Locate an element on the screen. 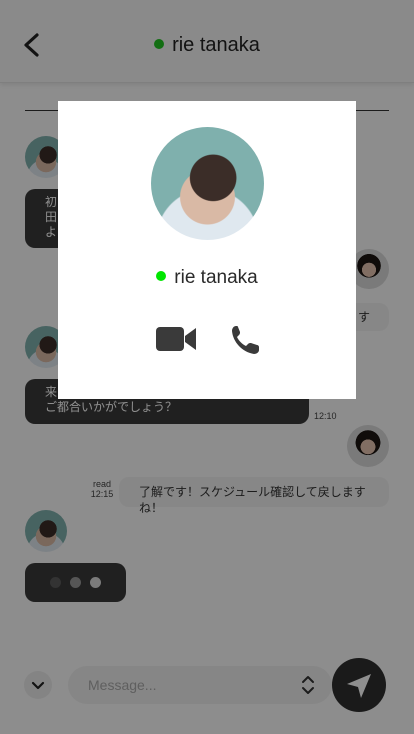  profile-name-row: rie tanaka is located at coordinates (207, 278).